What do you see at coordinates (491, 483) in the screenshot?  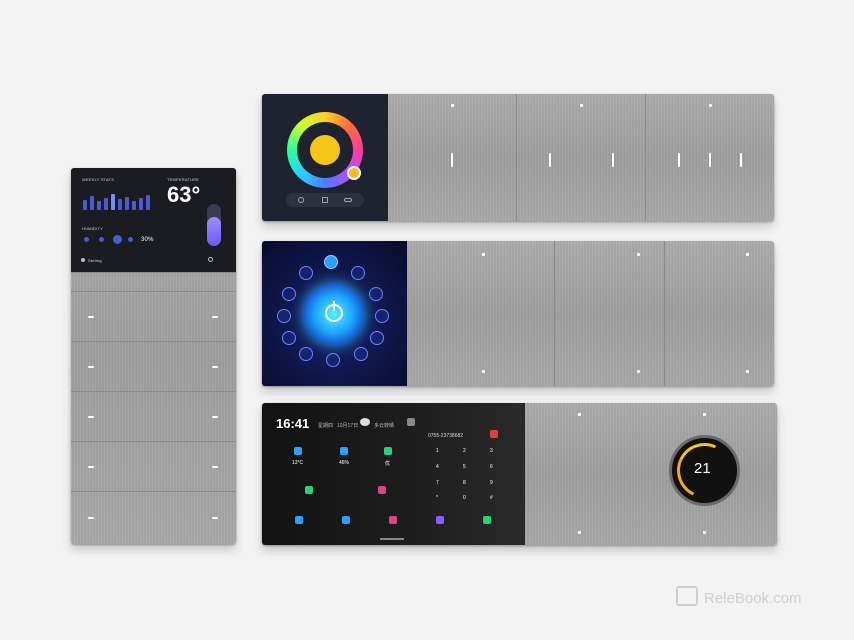 I see `keypad-9: 9` at bounding box center [491, 483].